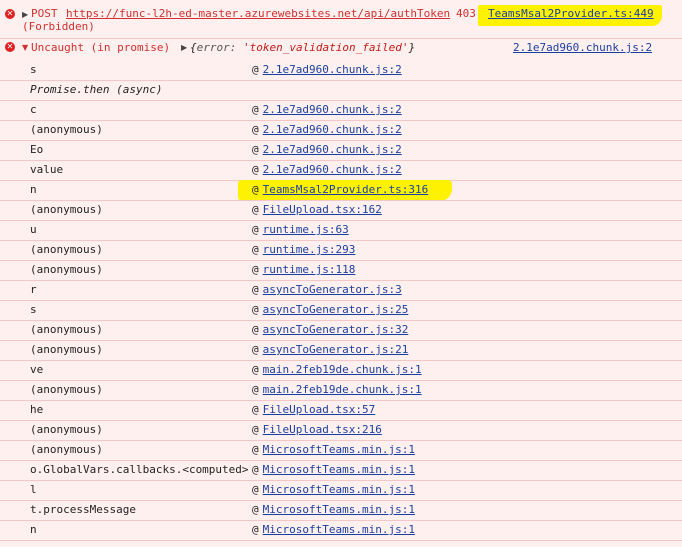  I want to click on expand-triangle-icon: ▶, so click(25, 14).